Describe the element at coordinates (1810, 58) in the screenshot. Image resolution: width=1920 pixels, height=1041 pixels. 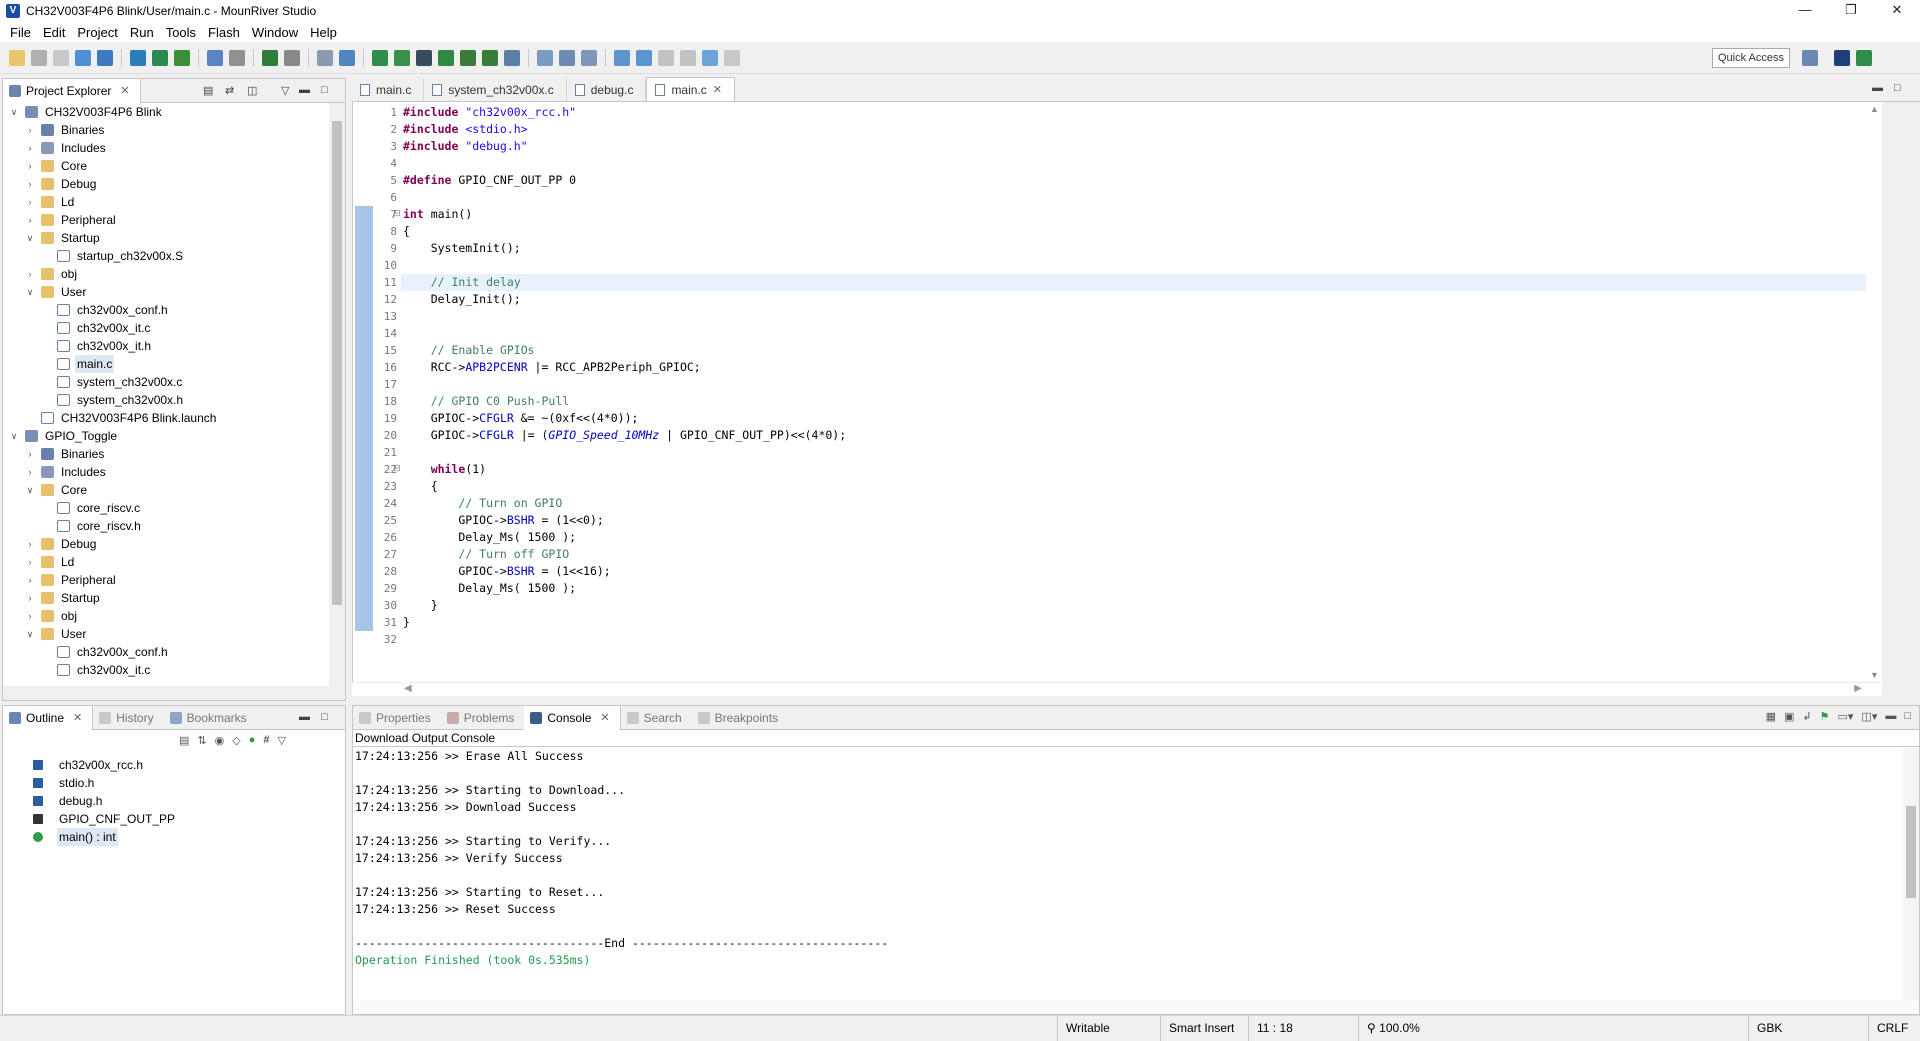
I see `open-perspective-icon` at that location.